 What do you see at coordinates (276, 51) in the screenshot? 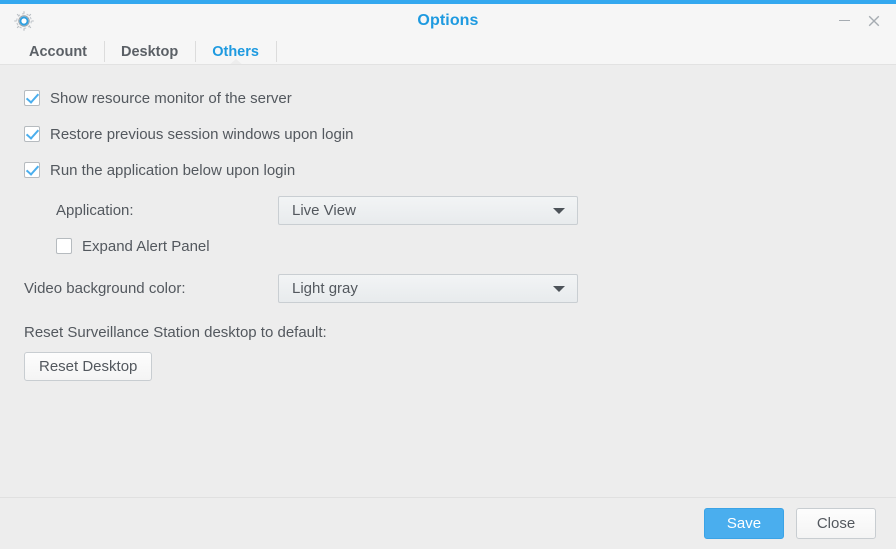
I see `tab-divider` at bounding box center [276, 51].